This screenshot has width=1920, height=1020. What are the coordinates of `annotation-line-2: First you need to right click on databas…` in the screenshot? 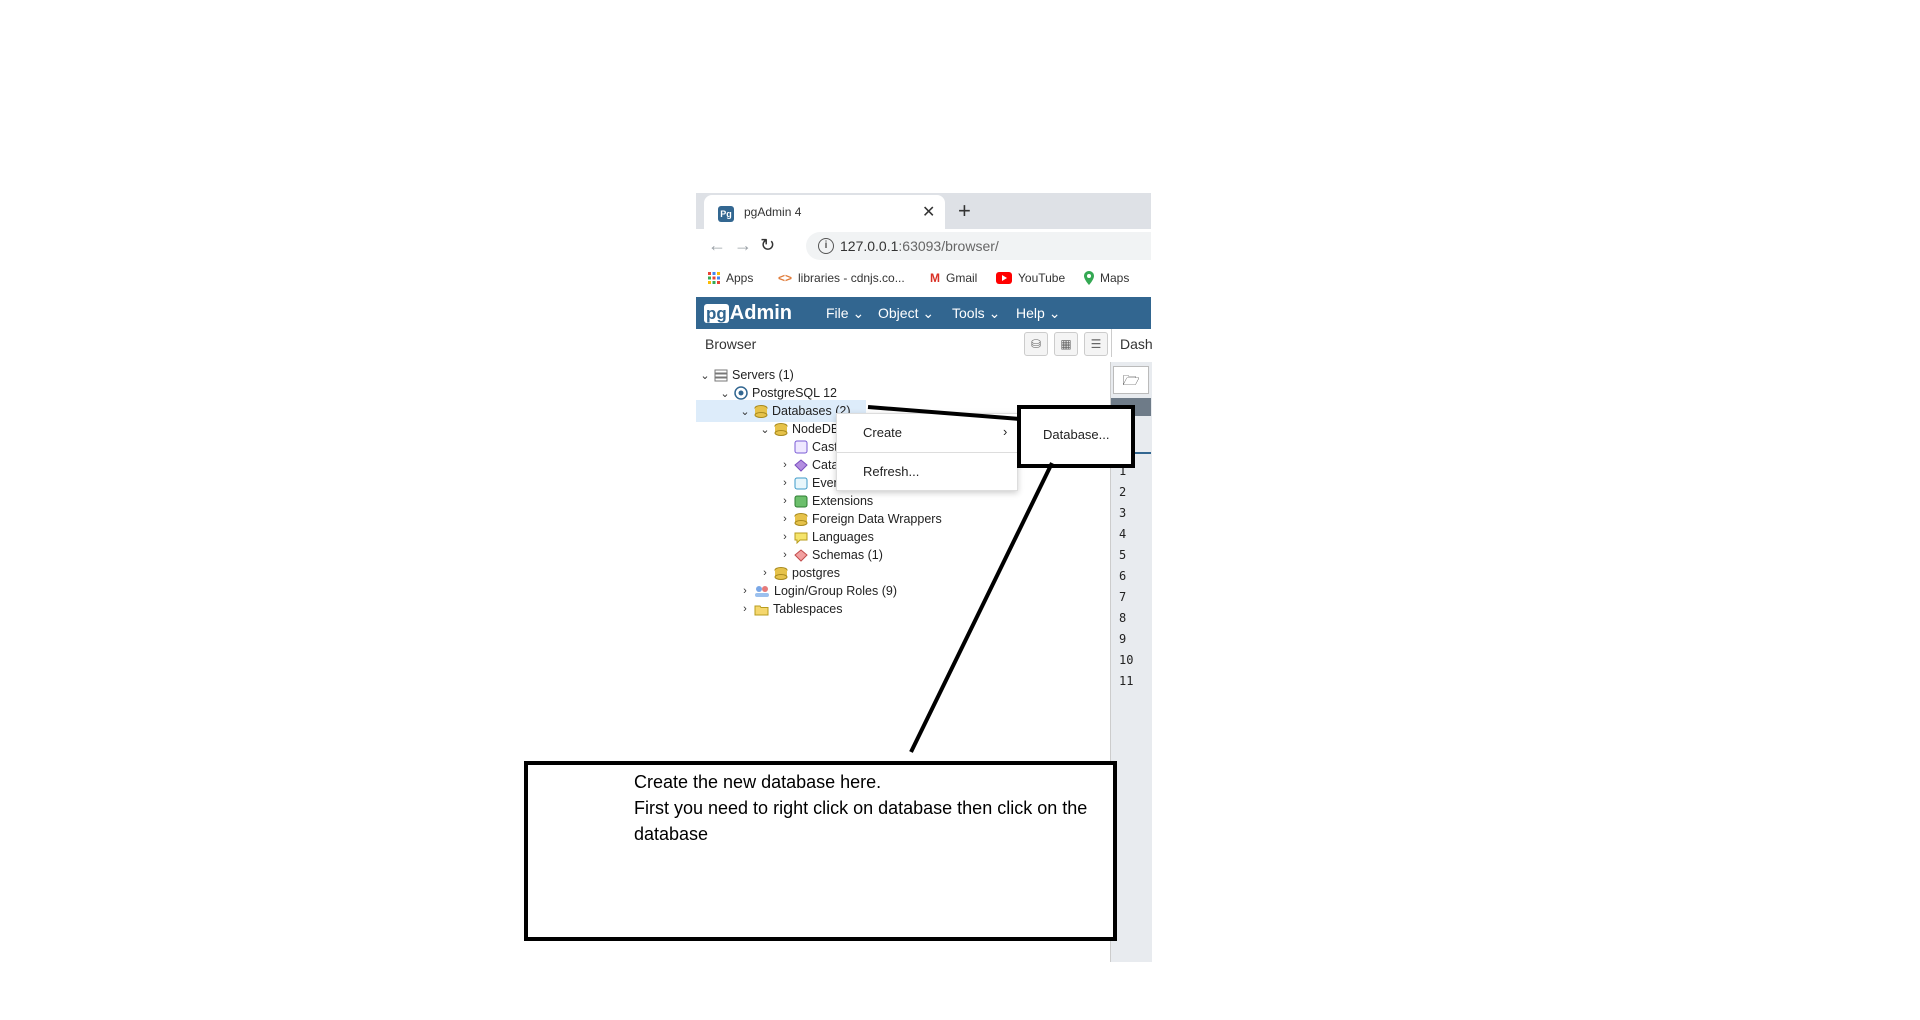 It's located at (861, 821).